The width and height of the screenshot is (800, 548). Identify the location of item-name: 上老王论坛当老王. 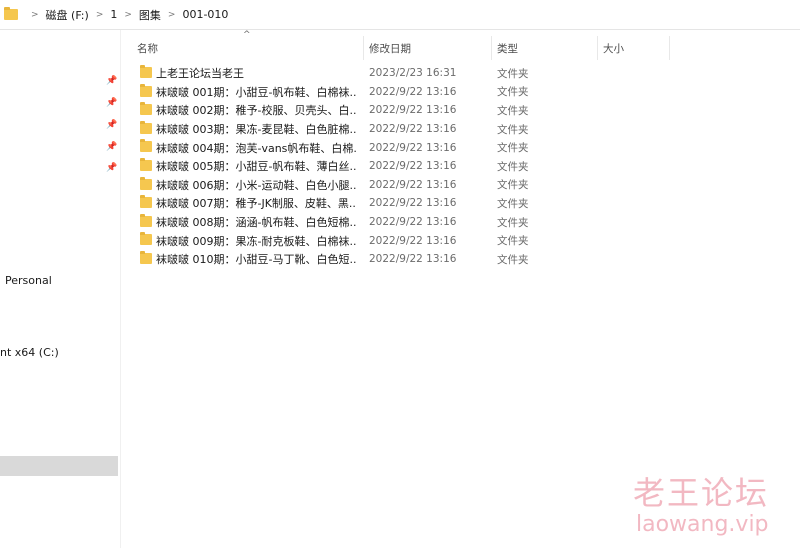
(200, 74).